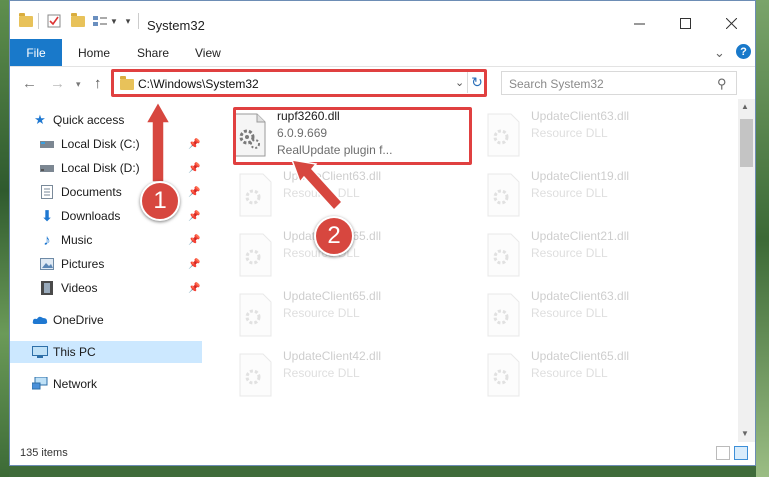 This screenshot has width=769, height=477. What do you see at coordinates (244, 156) in the screenshot?
I see `annotation-arrows` at bounding box center [244, 156].